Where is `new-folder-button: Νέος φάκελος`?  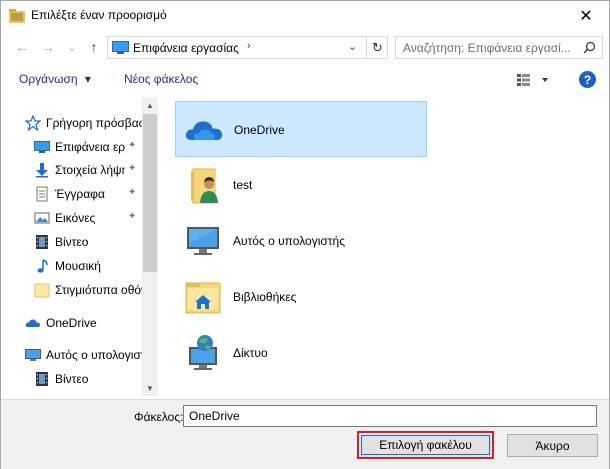
new-folder-button: Νέος φάκελος is located at coordinates (161, 79).